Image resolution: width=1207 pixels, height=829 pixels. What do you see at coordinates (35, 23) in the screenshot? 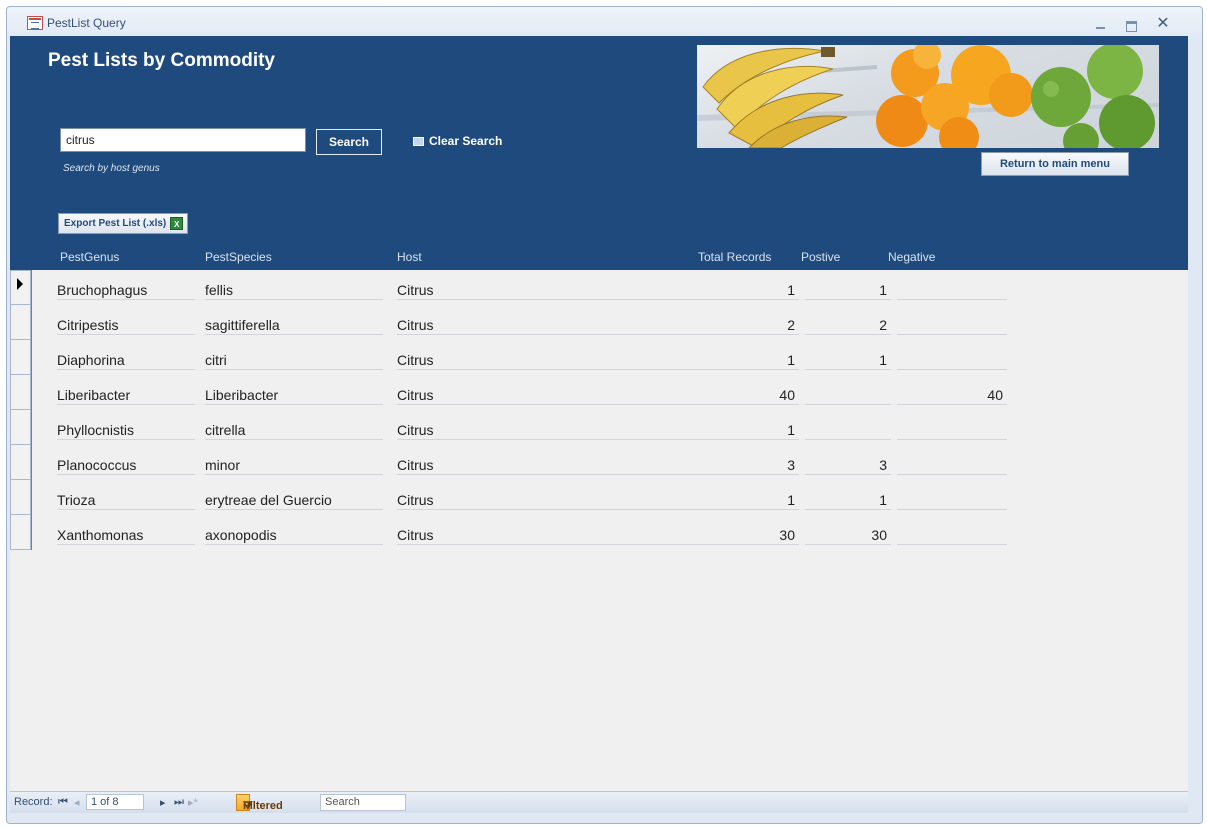
I see `form-icon` at bounding box center [35, 23].